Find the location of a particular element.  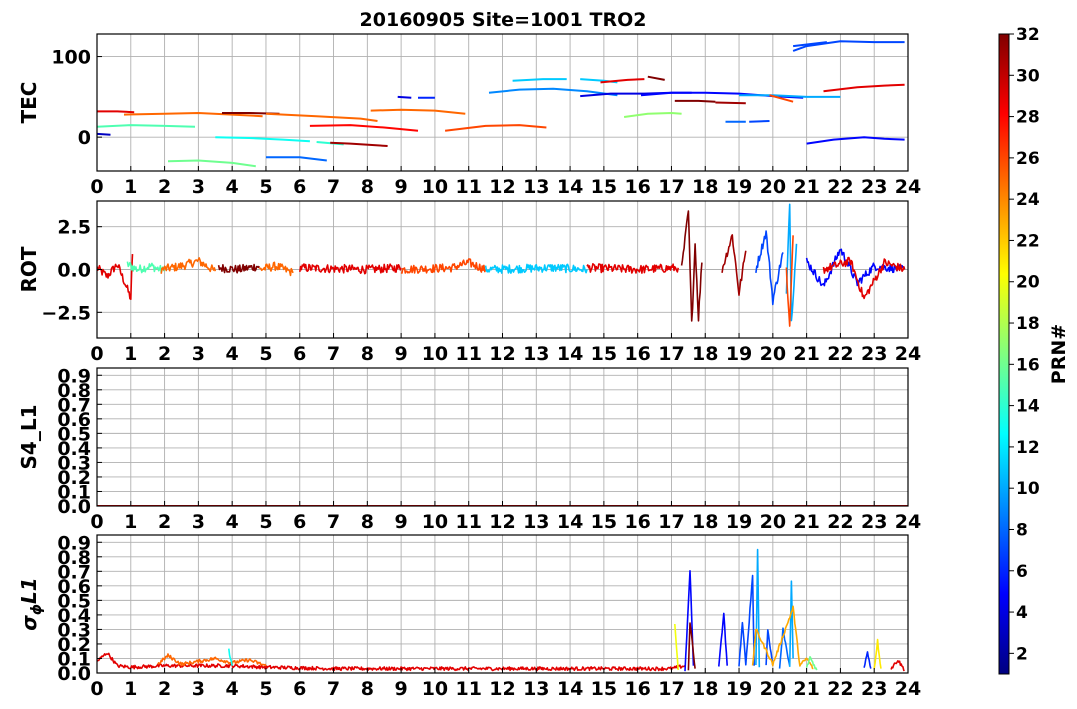

colorbar-tick-label: 4 is located at coordinates (1022, 613).